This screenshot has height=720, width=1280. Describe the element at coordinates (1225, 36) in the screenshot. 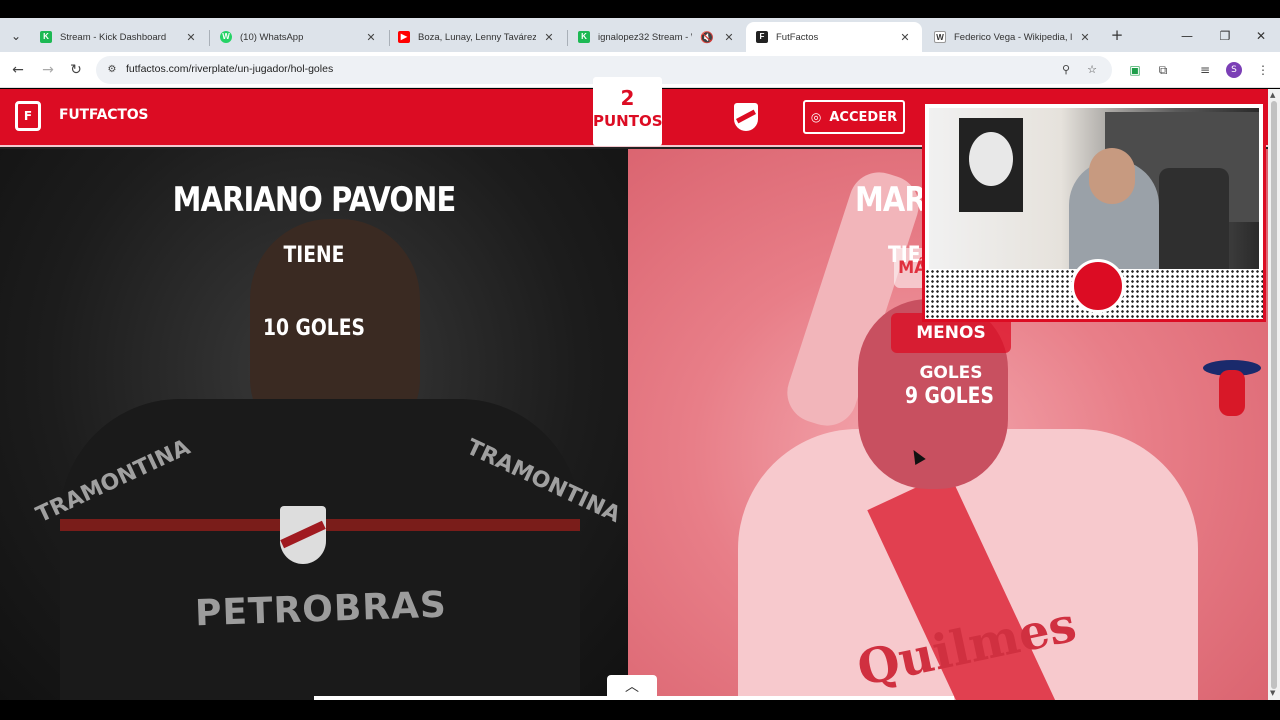

I see `restore-icon: ❐` at that location.